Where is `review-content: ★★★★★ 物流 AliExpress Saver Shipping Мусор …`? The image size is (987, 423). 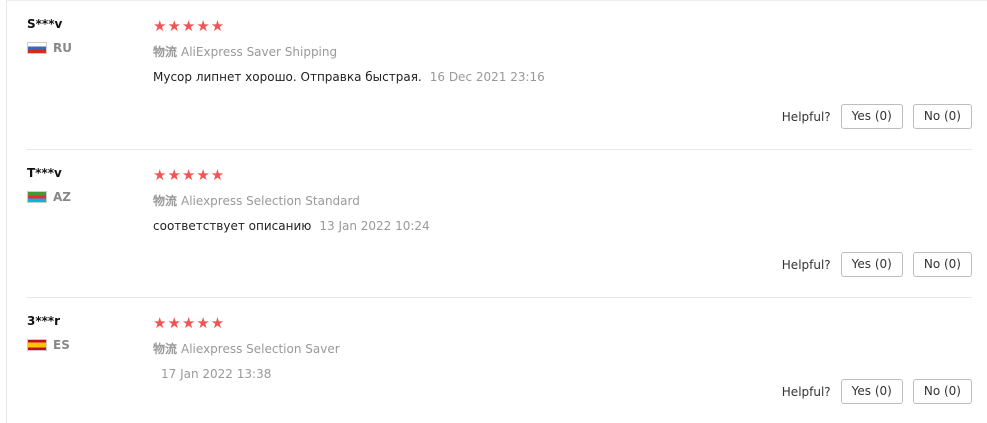
review-content: ★★★★★ 物流 AliExpress Saver Shipping Мусор … is located at coordinates (503, 50).